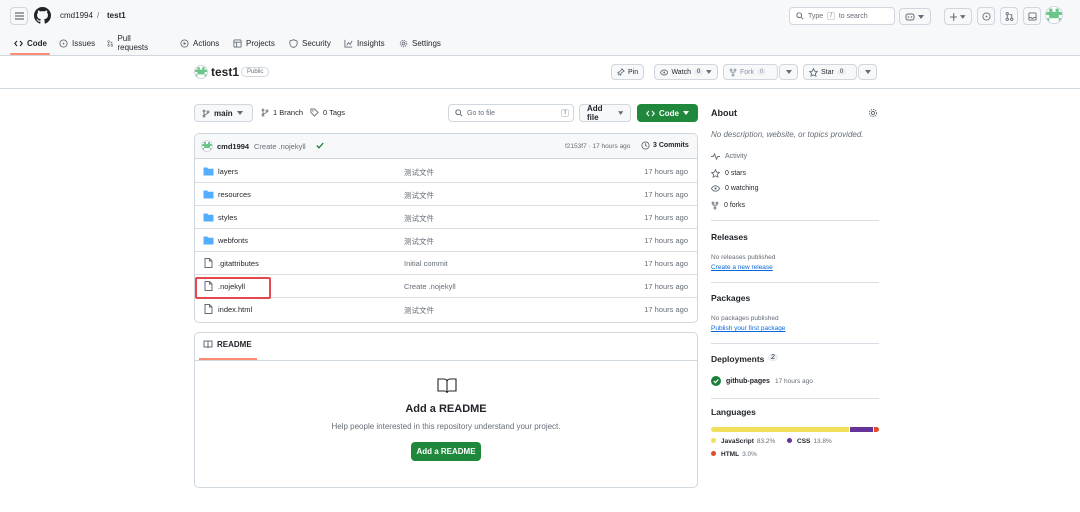 This screenshot has height=512, width=1080. Describe the element at coordinates (867, 72) in the screenshot. I see `star-dropdown-button` at that location.